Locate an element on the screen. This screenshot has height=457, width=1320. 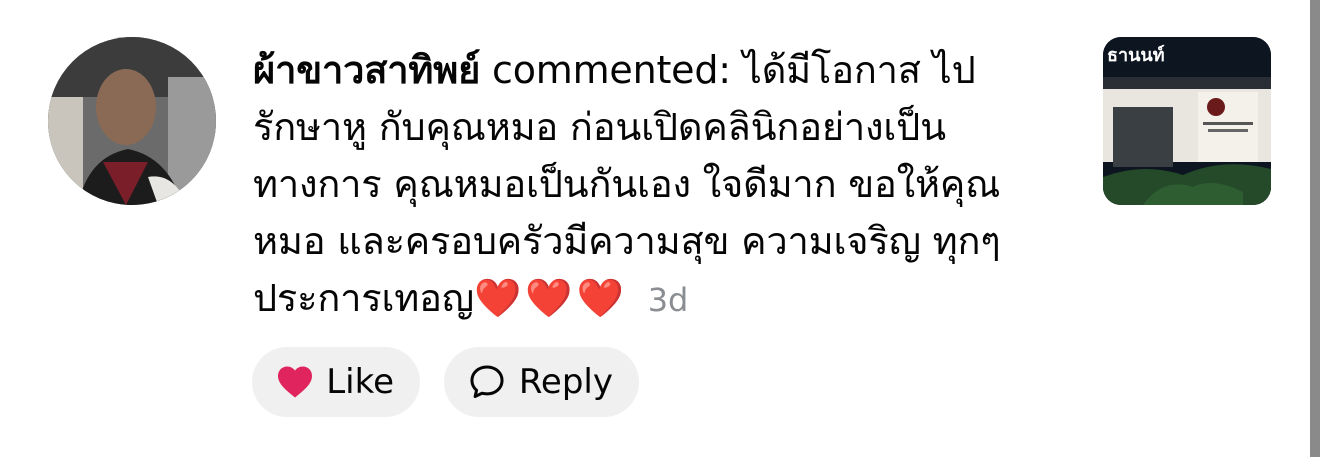
like-label: Like is located at coordinates (360, 382).